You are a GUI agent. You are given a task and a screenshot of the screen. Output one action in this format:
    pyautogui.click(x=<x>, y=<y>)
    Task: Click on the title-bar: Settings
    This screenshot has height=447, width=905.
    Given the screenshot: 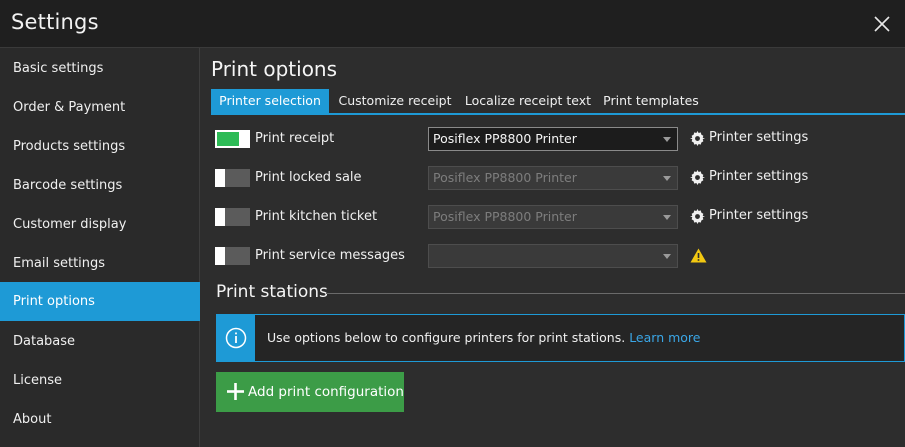 What is the action you would take?
    pyautogui.click(x=452, y=24)
    